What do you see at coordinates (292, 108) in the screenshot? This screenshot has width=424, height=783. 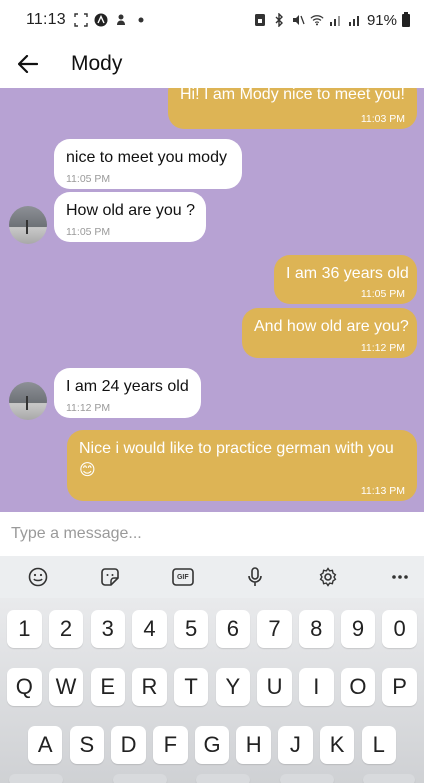 I see `message-outgoing: Hi! I am Mody nice to meet you! 11:03 PM` at bounding box center [292, 108].